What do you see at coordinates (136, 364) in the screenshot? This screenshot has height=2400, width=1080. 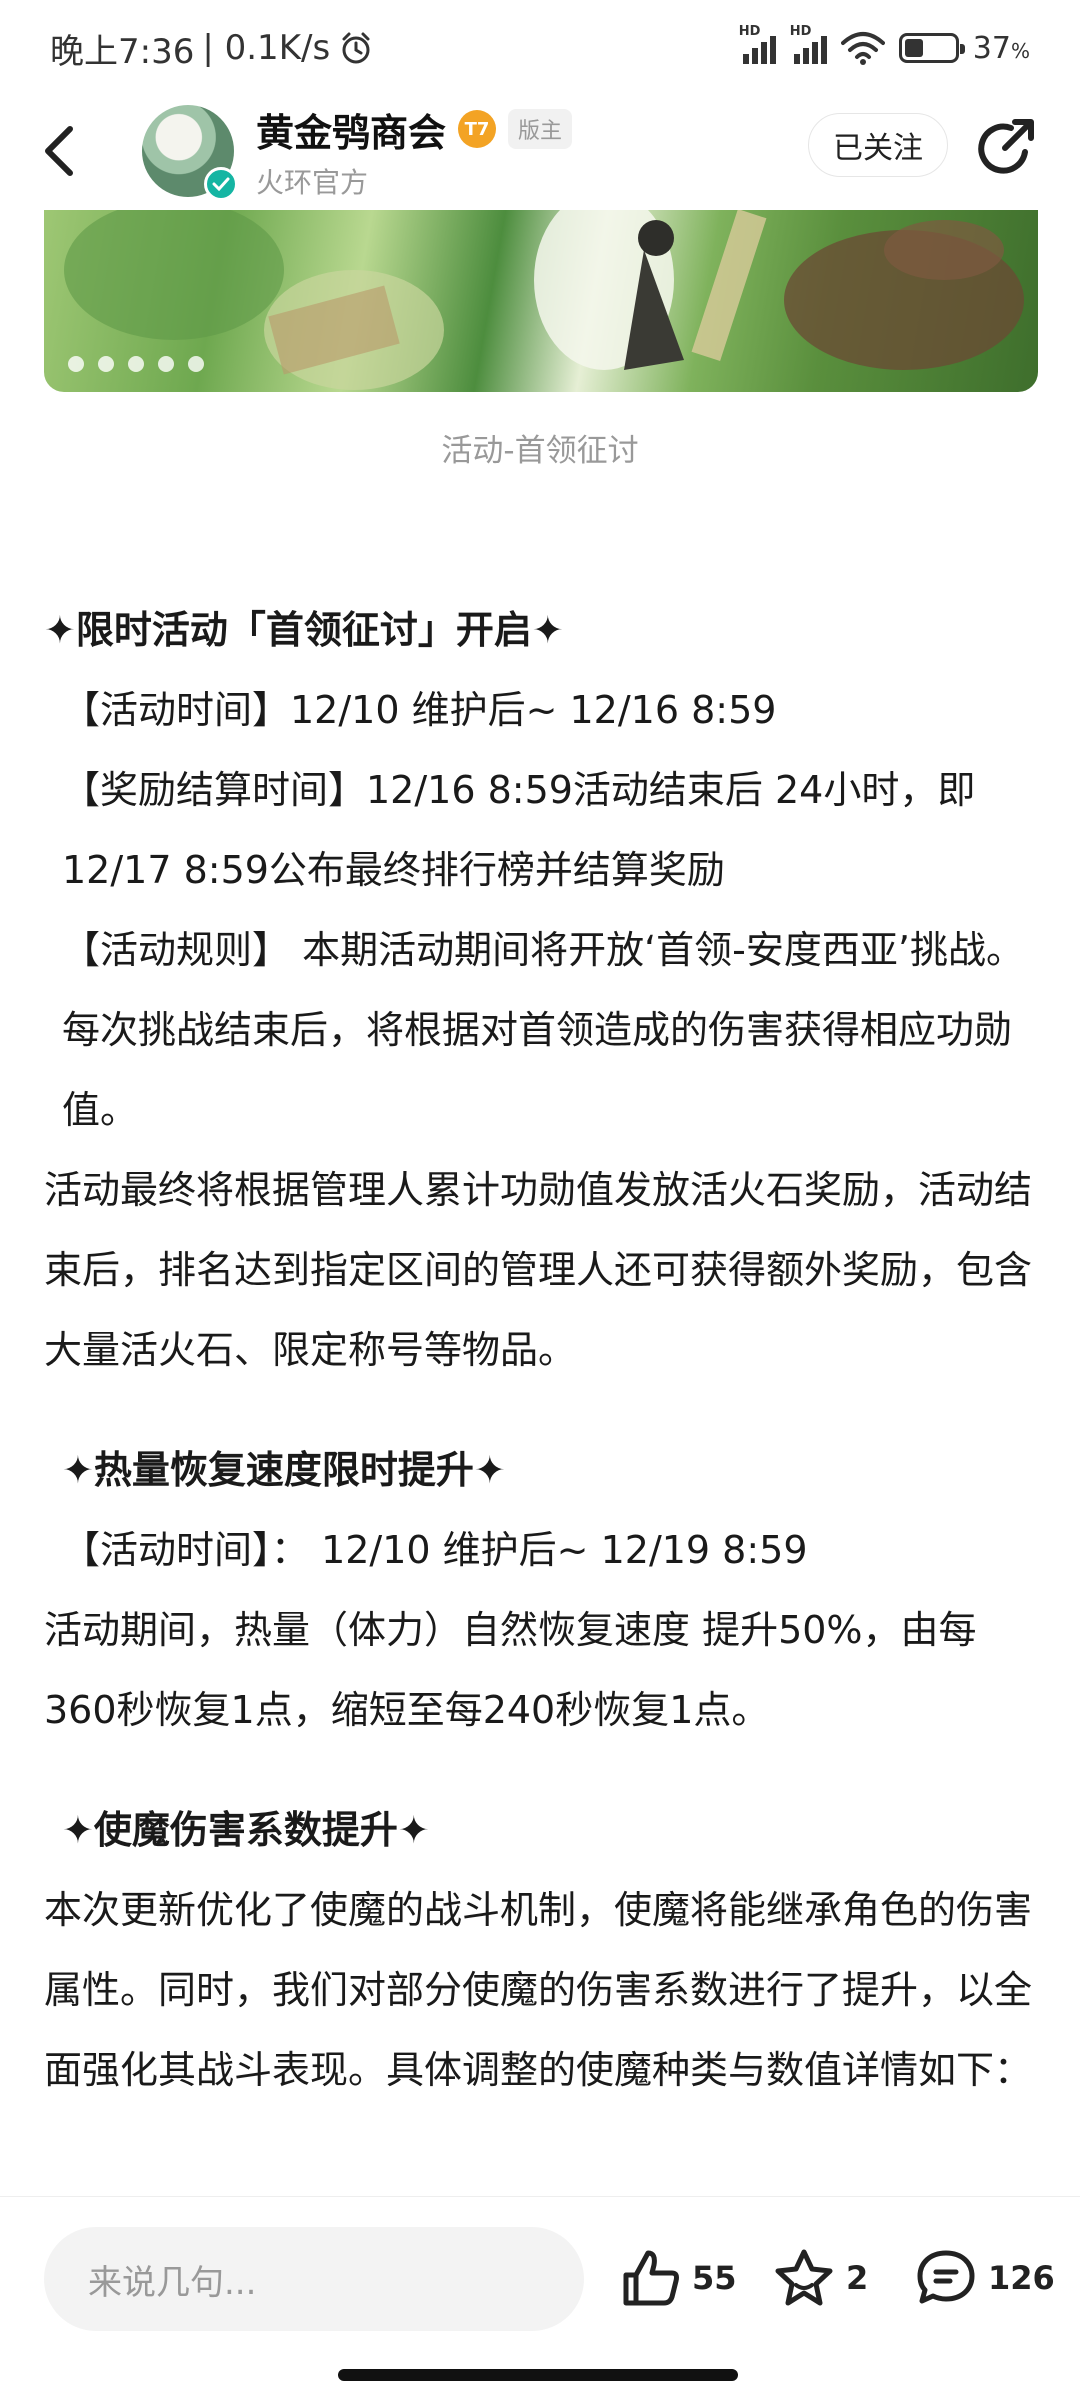 I see `banner-watermark` at bounding box center [136, 364].